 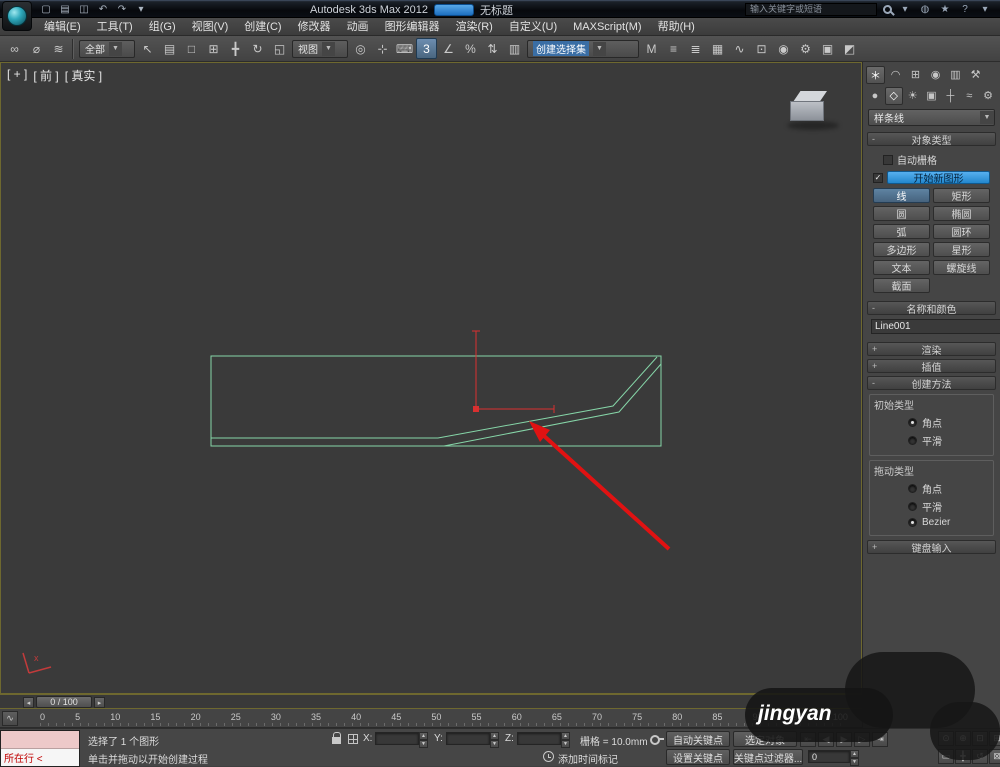 I want to click on frame-spinner: ▲ ▼, so click(x=854, y=758).